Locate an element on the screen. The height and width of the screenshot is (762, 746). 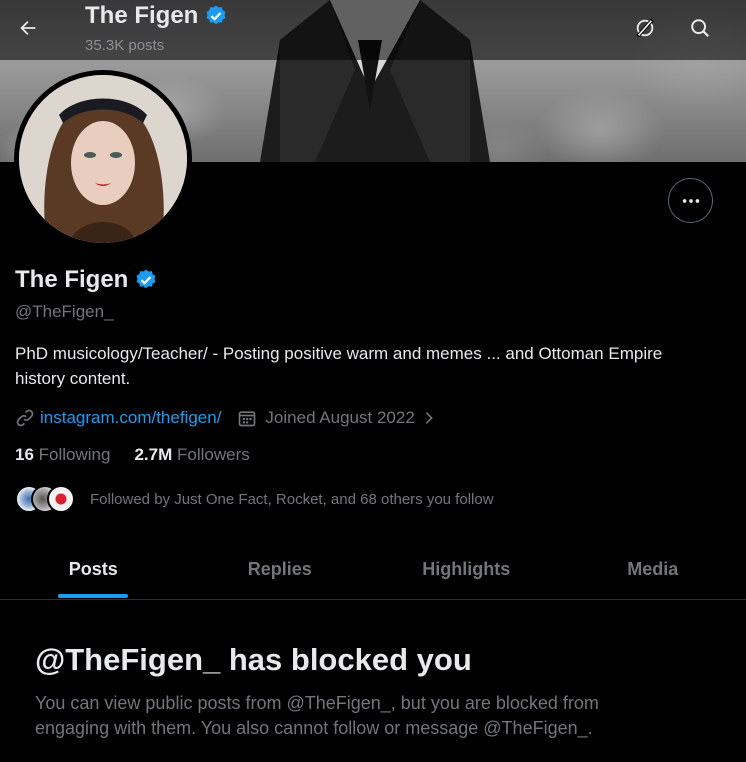
grok-icon is located at coordinates (645, 28).